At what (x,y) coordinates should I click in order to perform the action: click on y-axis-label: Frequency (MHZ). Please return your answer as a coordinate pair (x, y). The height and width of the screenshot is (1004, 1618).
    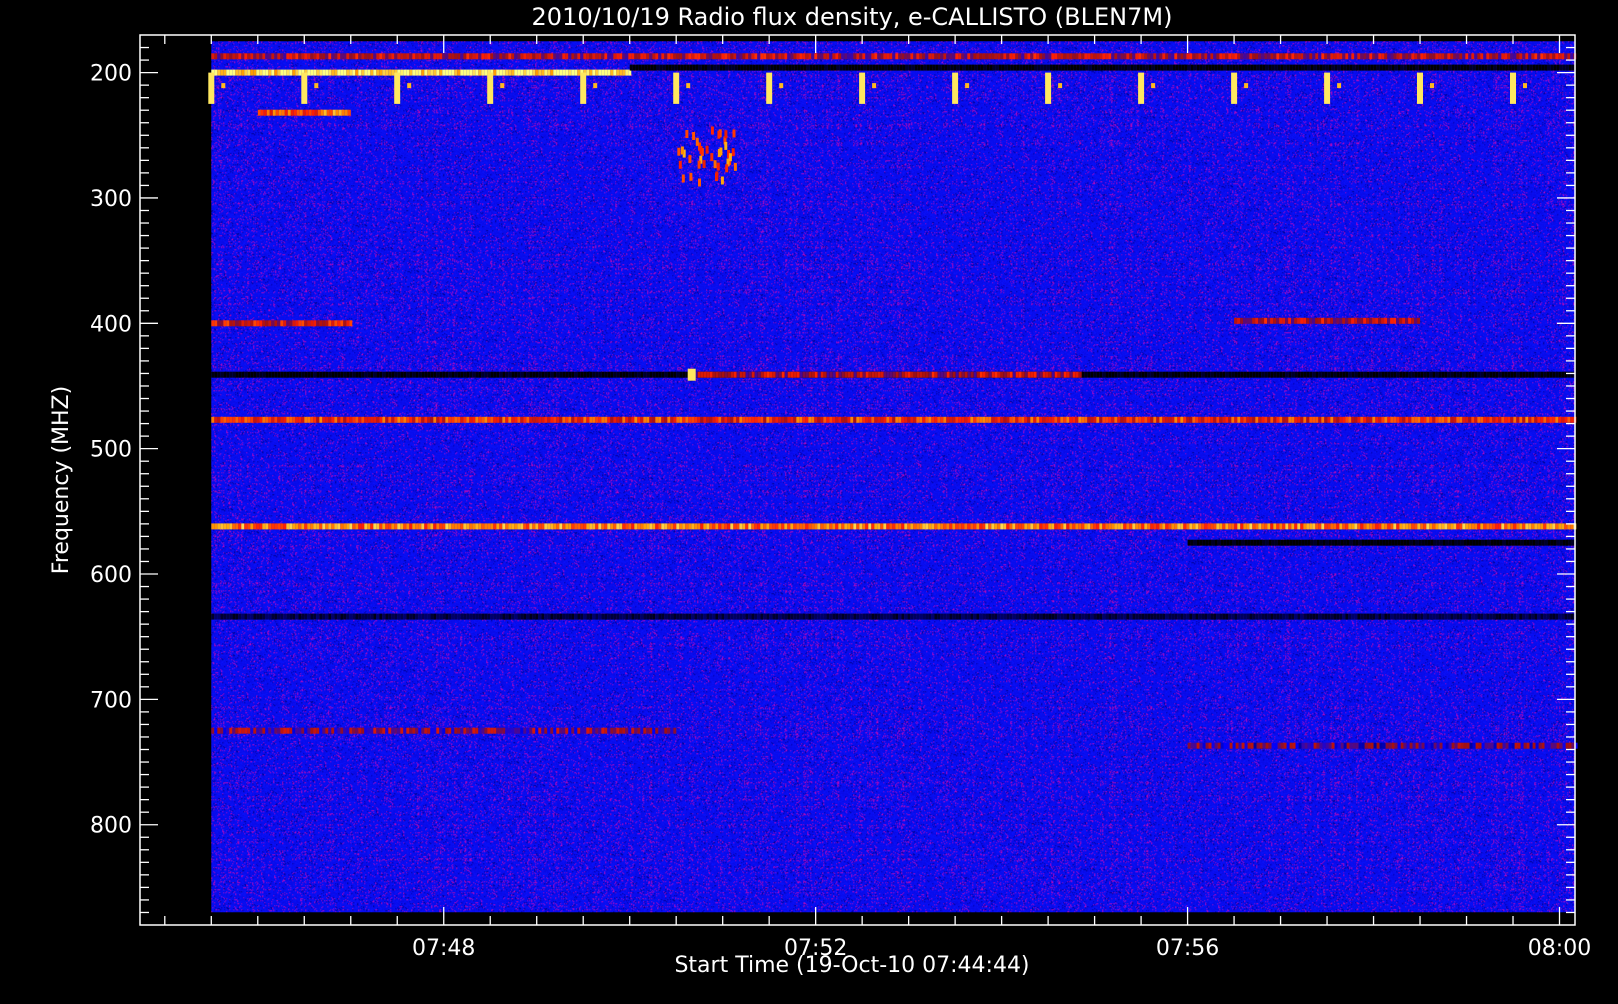
    Looking at the image, I should click on (61, 480).